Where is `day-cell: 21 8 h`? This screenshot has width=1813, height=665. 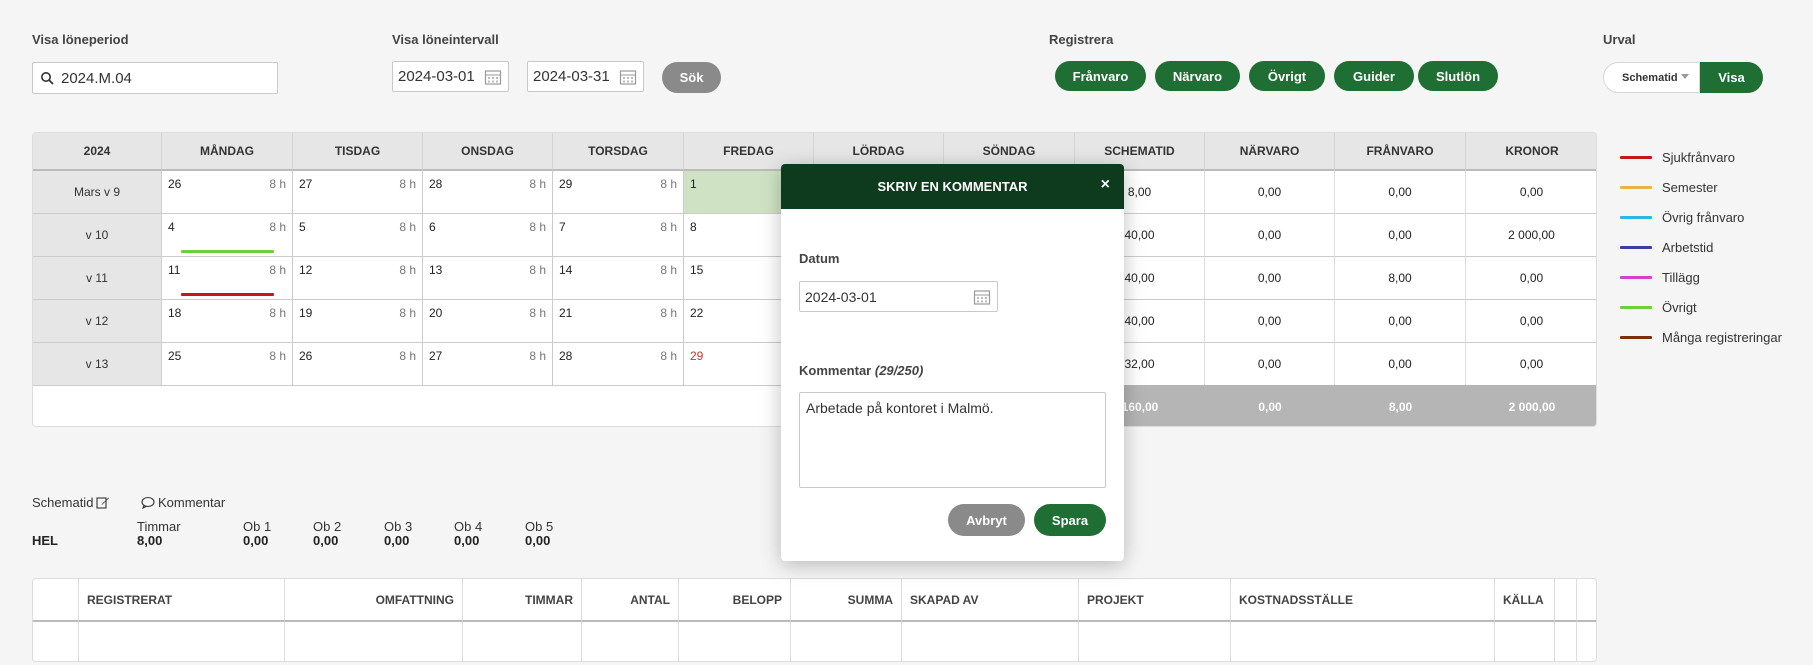 day-cell: 21 8 h is located at coordinates (618, 321).